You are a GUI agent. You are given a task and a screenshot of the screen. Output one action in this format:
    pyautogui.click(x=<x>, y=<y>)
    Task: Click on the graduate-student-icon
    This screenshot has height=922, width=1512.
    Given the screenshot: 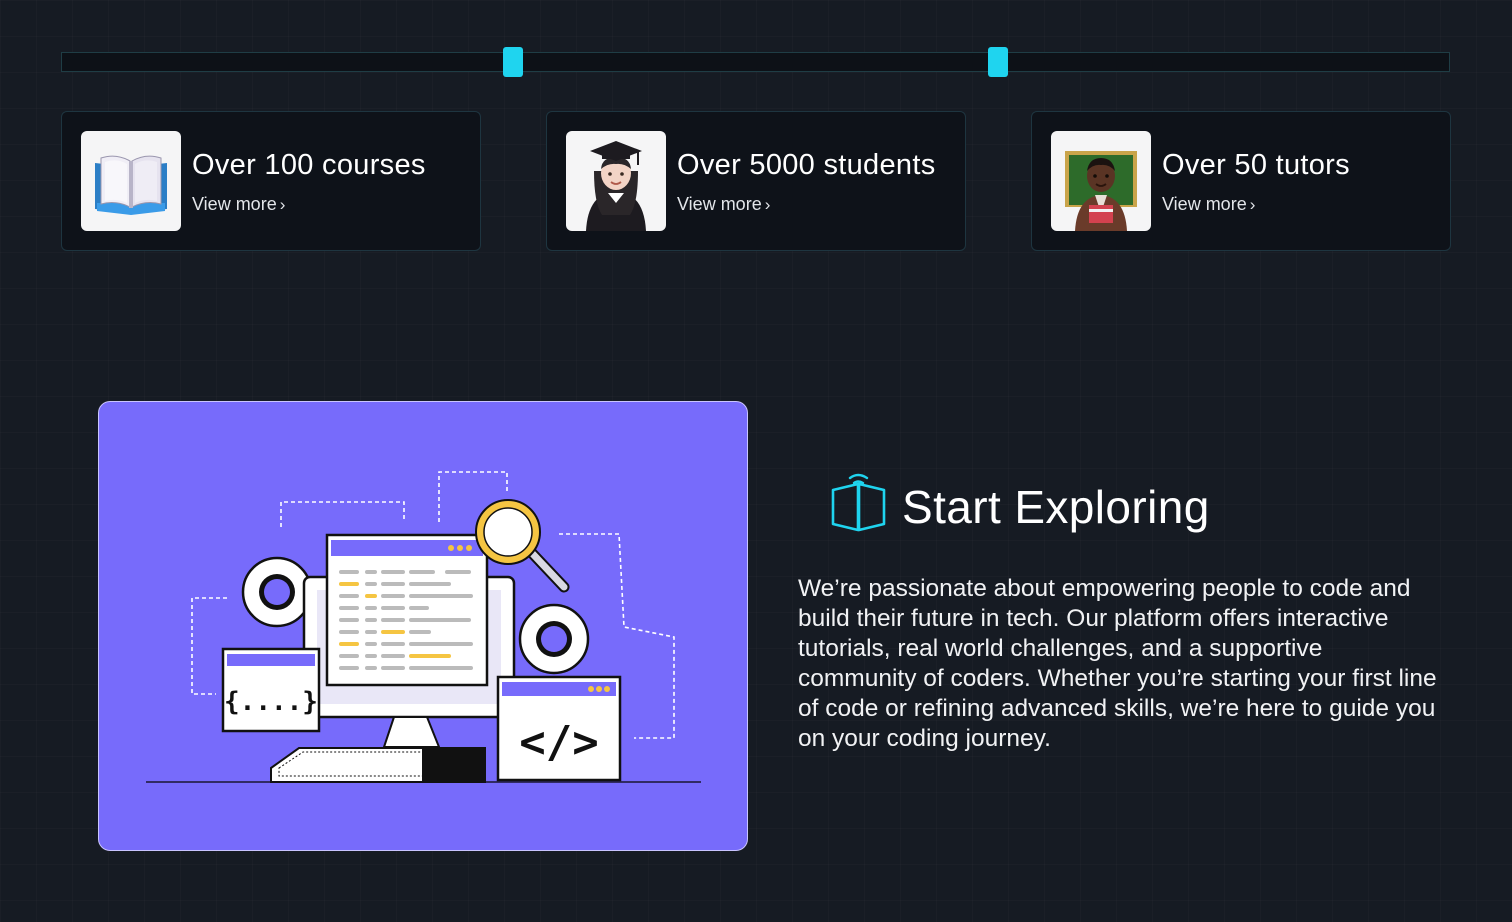 What is the action you would take?
    pyautogui.click(x=616, y=181)
    